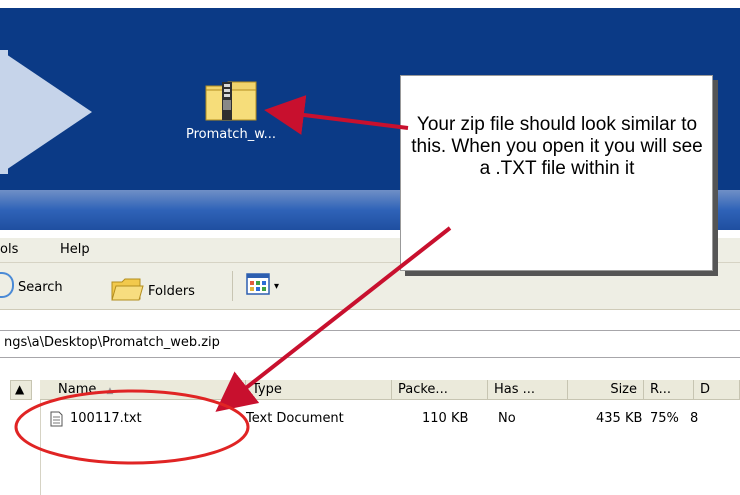 This screenshot has width=740, height=495. I want to click on toolbar-separator, so click(232, 286).